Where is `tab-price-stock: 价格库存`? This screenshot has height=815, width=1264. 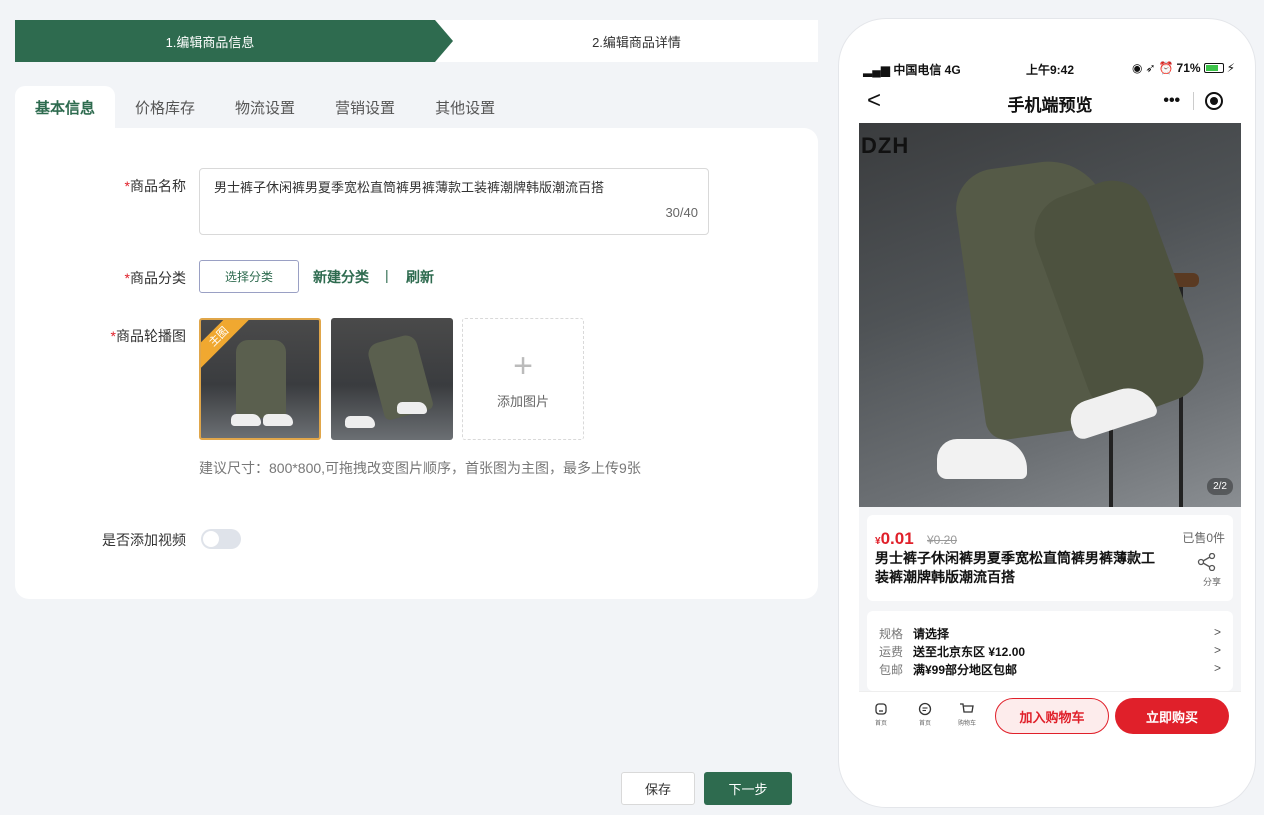 tab-price-stock: 价格库存 is located at coordinates (165, 107).